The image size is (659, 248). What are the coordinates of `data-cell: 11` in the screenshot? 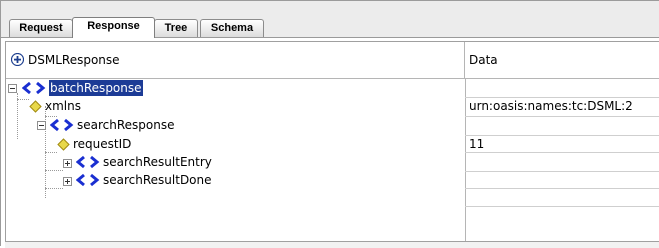 It's located at (564, 144).